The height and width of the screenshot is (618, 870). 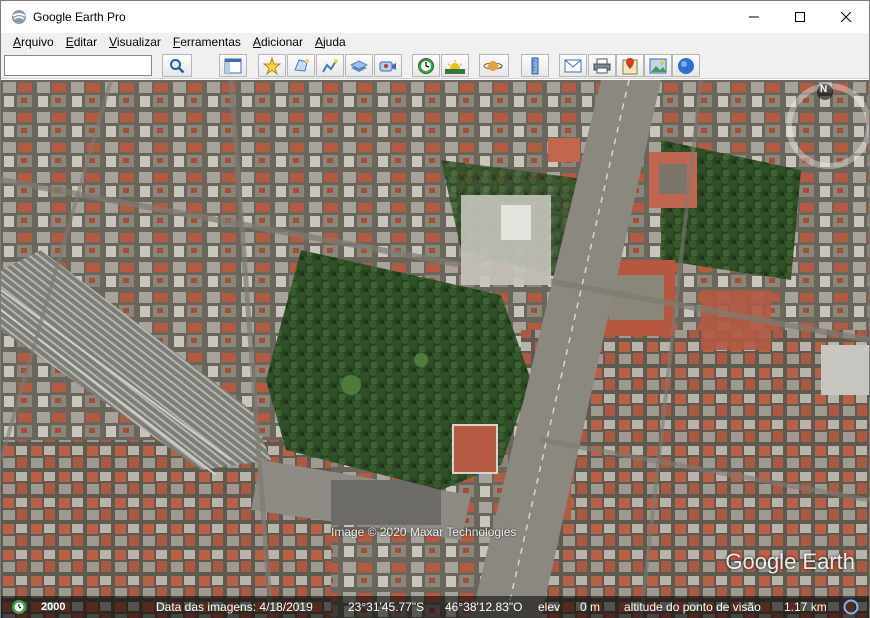 I want to click on menu-label: ditar, so click(x=85, y=42).